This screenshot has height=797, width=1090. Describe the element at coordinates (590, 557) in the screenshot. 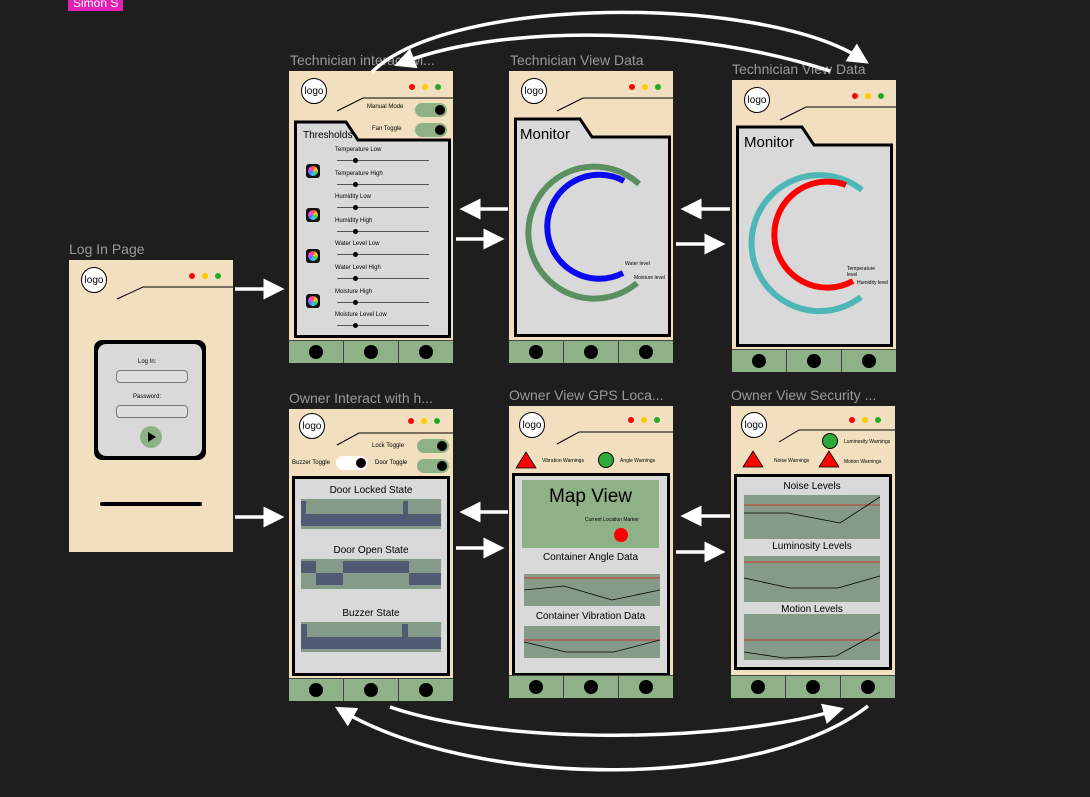

I see `chart-title-angle: Container Angle Data` at that location.